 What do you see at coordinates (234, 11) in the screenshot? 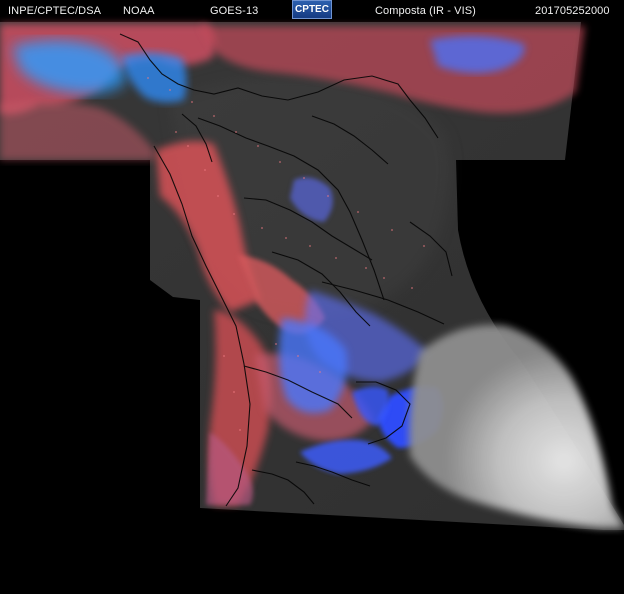
I see `satellite-label: GOES-13` at bounding box center [234, 11].